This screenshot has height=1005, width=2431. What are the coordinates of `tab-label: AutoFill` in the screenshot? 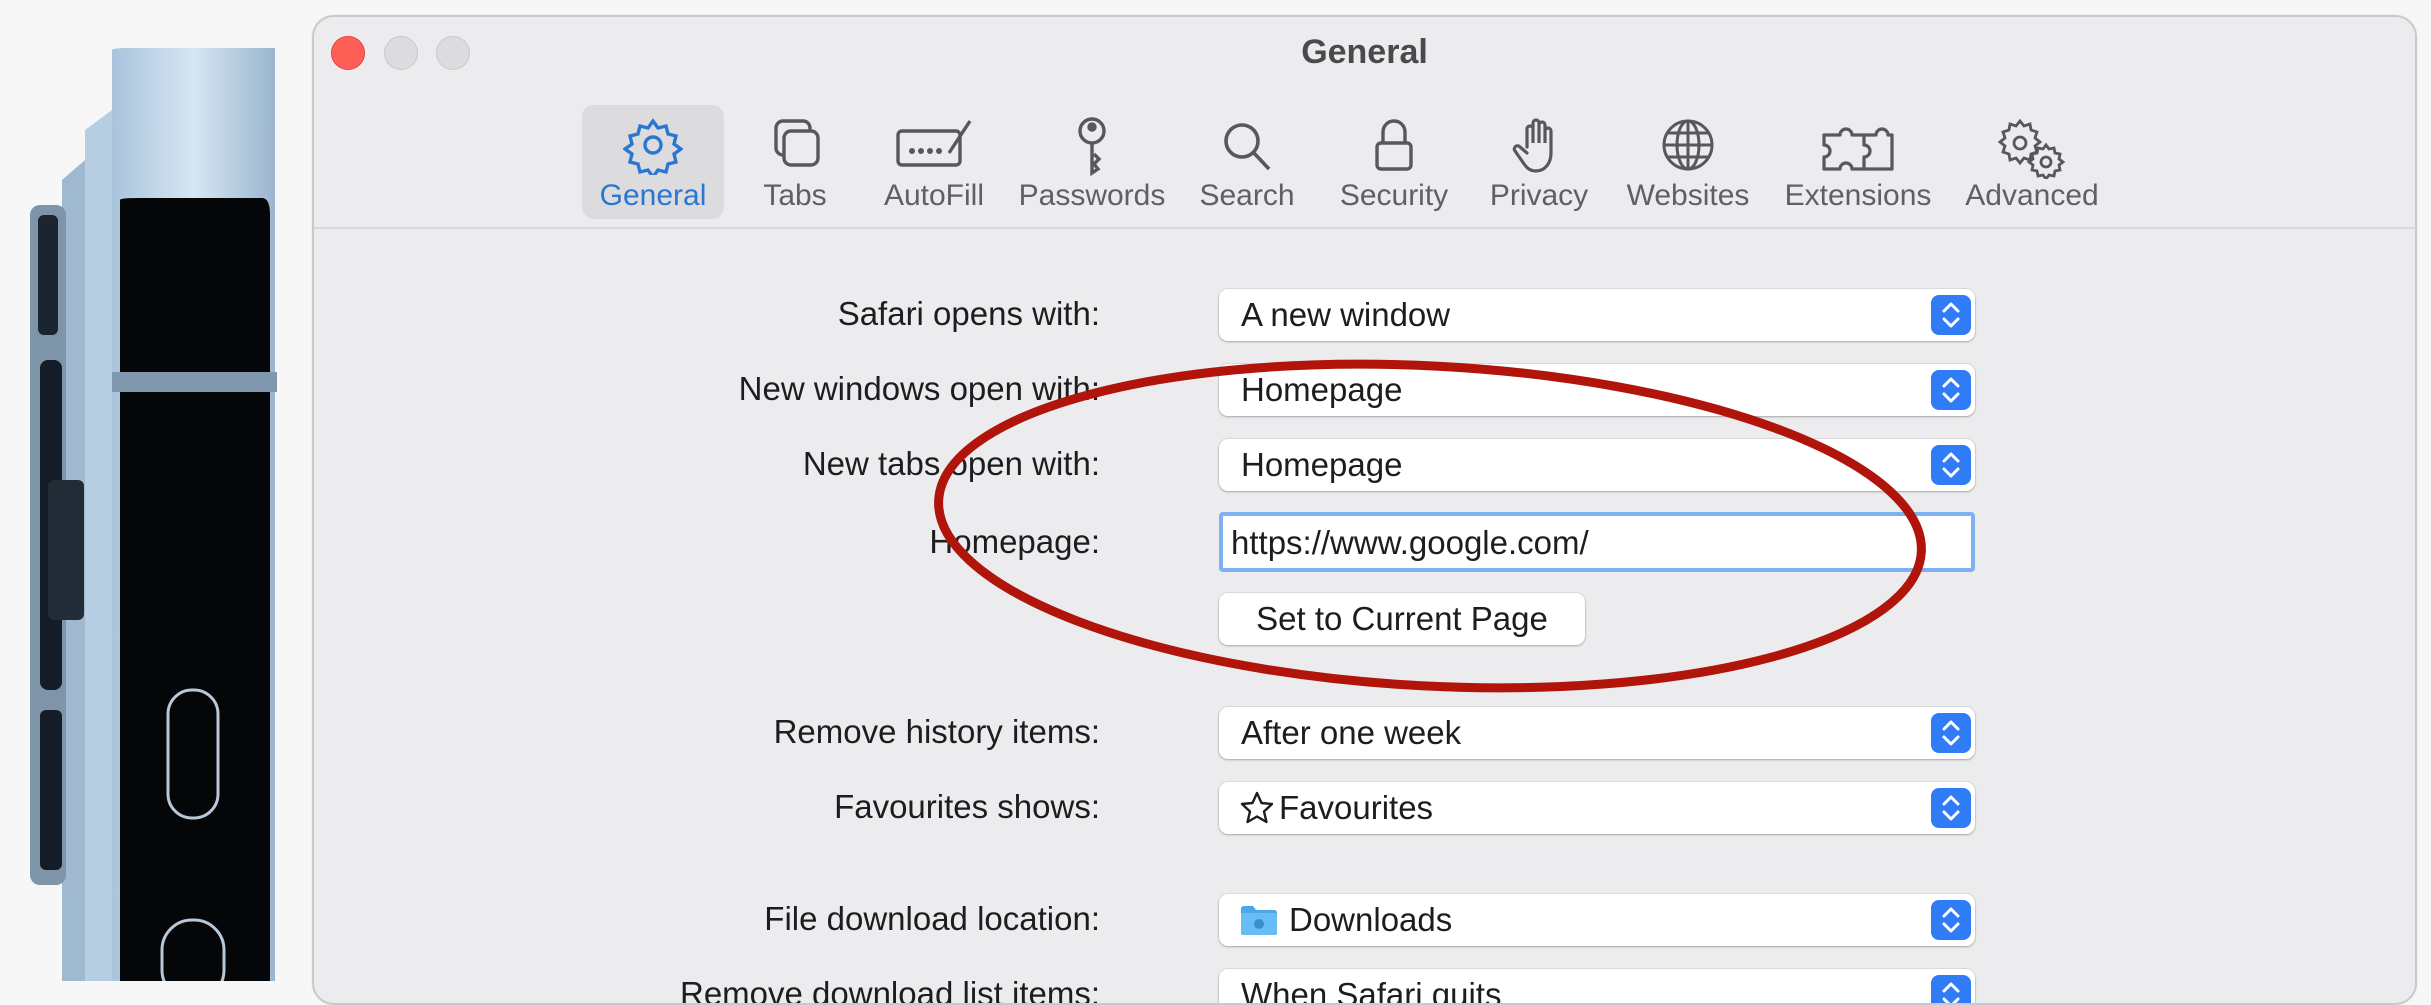 It's located at (934, 195).